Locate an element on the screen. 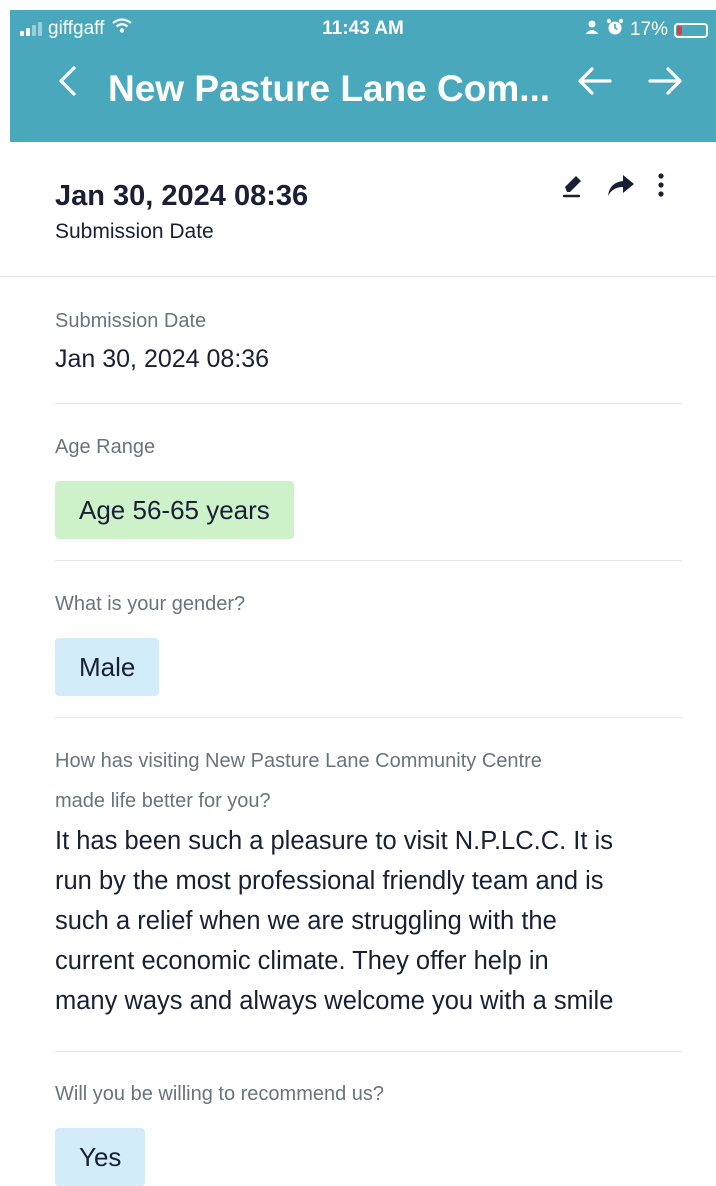 This screenshot has width=716, height=1186. person-icon is located at coordinates (592, 30).